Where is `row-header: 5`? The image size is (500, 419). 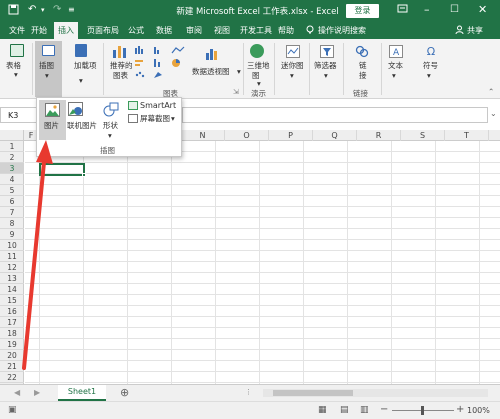 row-header: 5 is located at coordinates (12, 190).